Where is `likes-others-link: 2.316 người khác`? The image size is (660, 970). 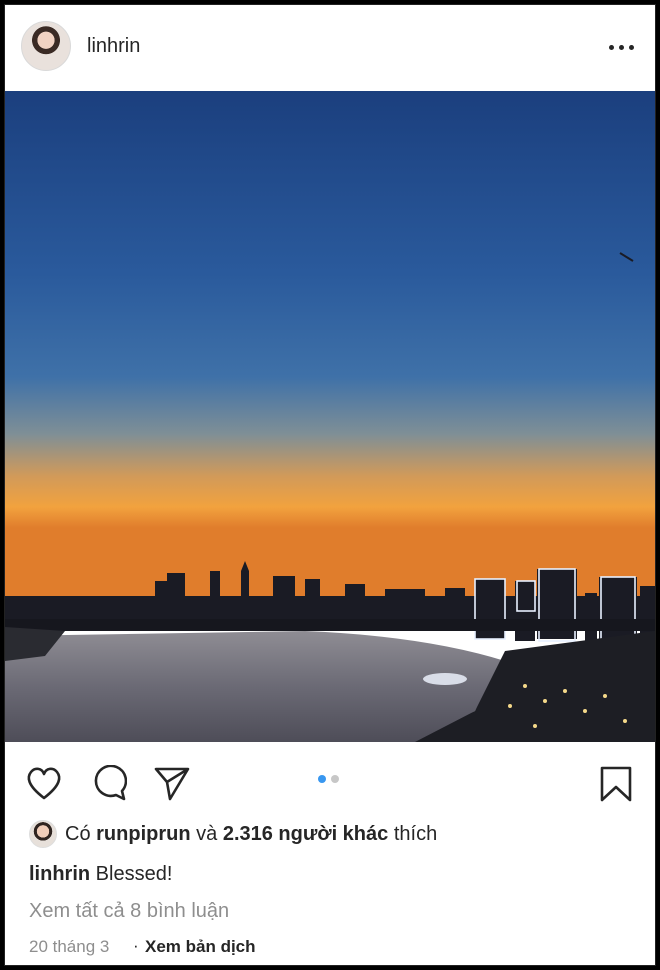 likes-others-link: 2.316 người khác is located at coordinates (305, 834).